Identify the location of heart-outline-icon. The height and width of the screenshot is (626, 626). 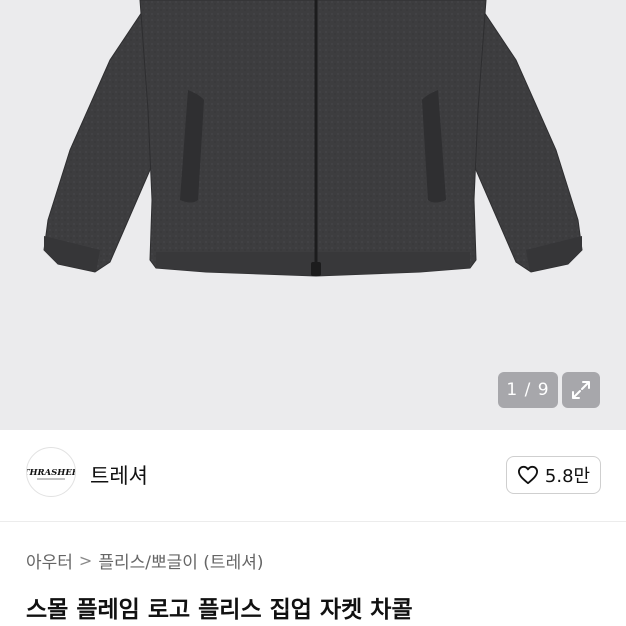
(527, 475).